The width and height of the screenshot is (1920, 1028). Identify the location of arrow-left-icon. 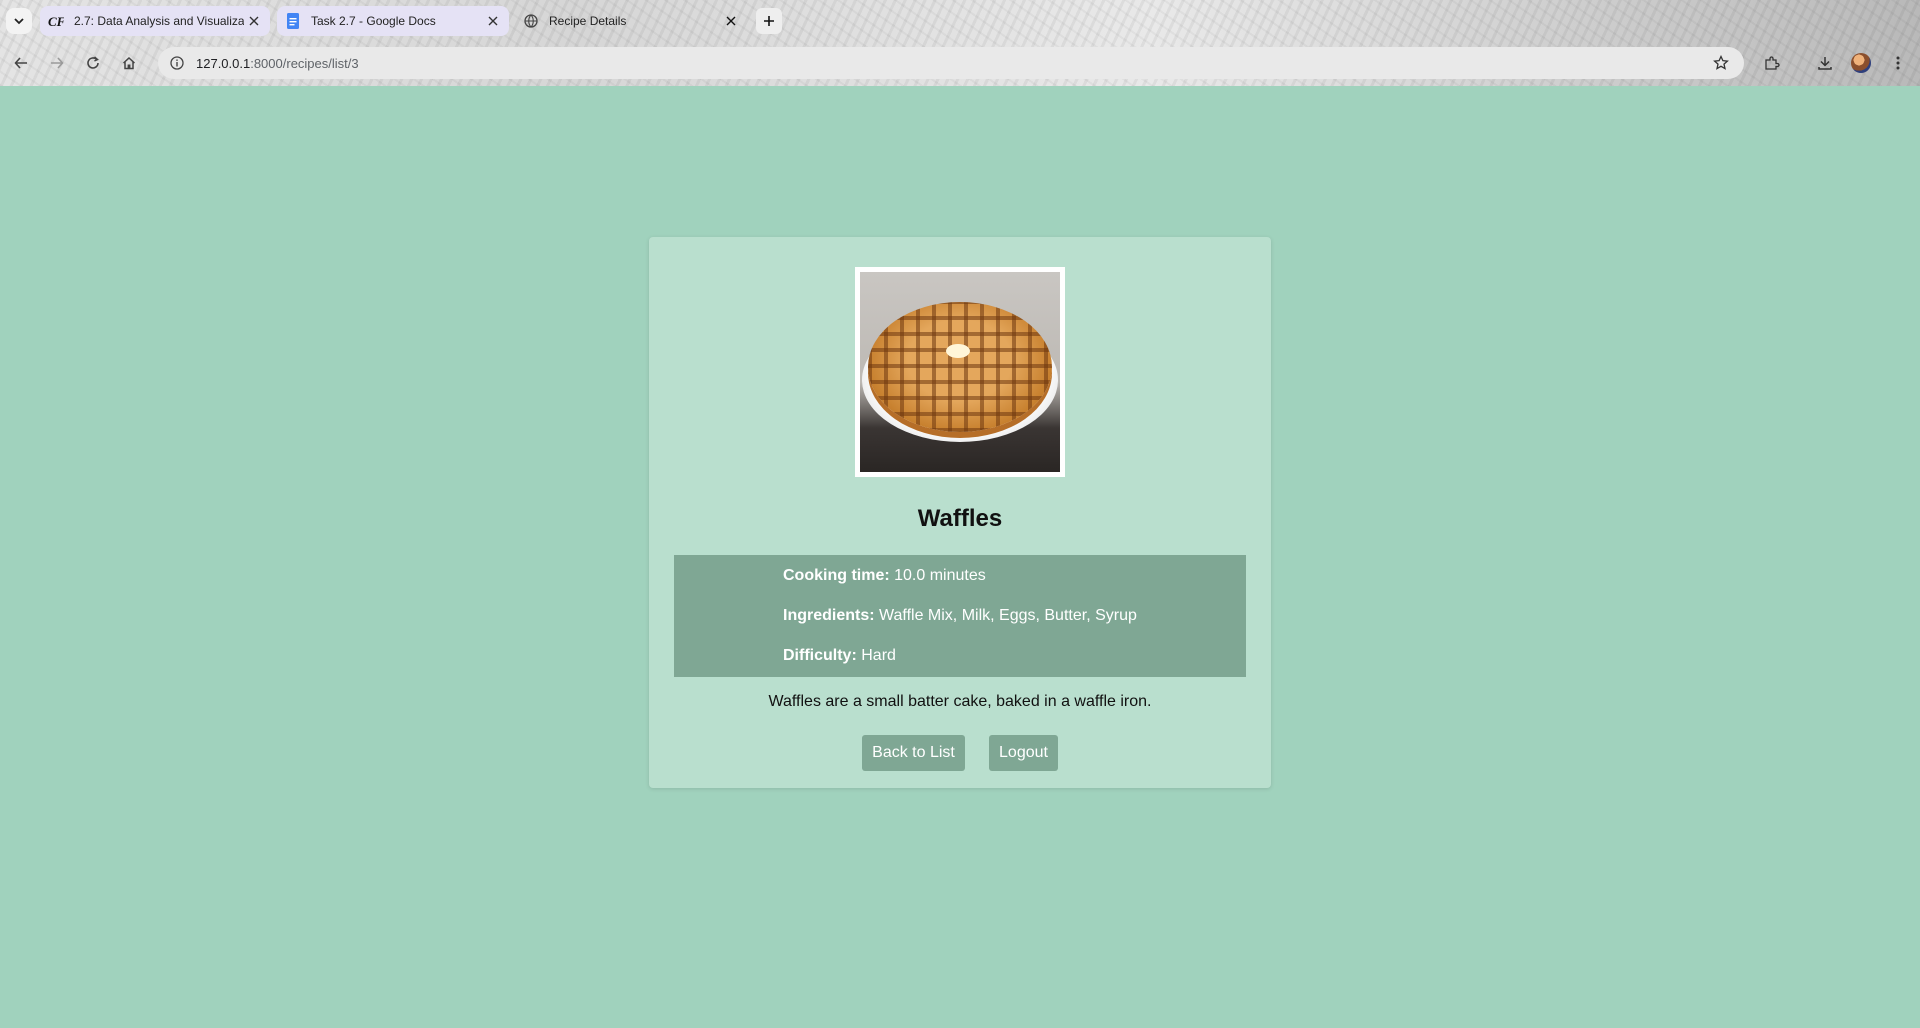
(21, 63).